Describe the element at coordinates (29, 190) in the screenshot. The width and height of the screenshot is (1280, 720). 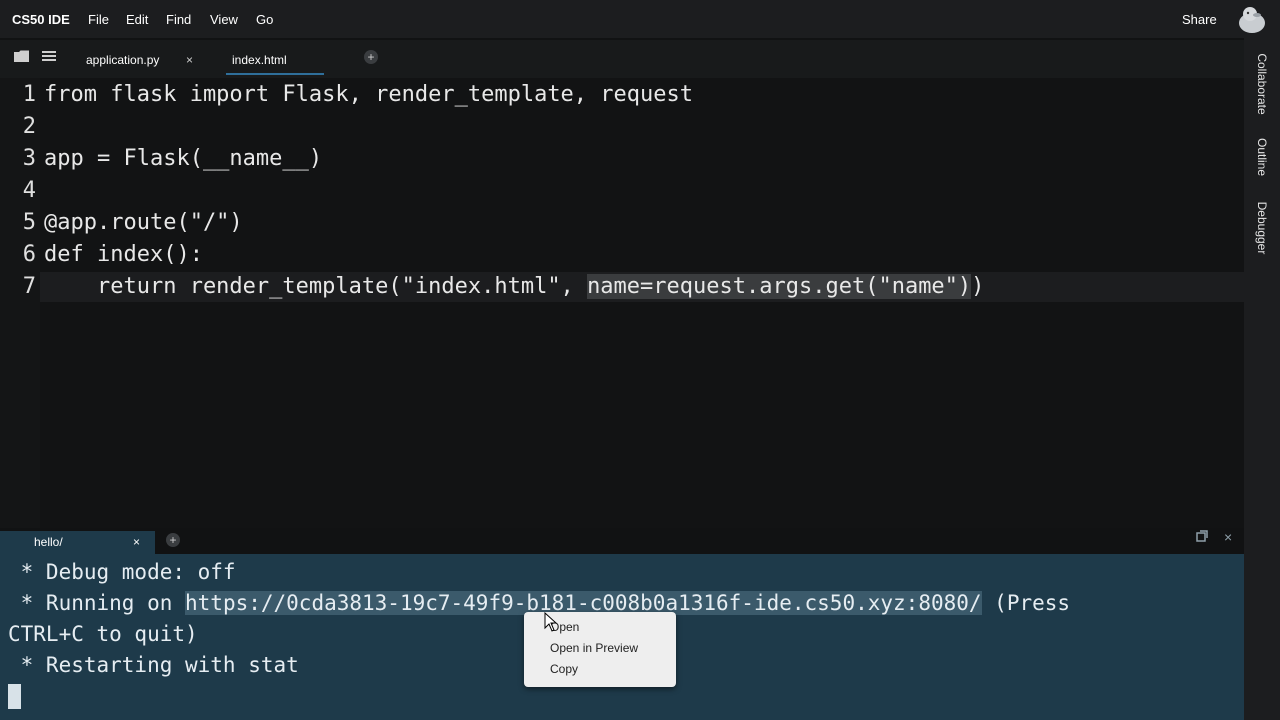
I see `line-number: 4` at that location.